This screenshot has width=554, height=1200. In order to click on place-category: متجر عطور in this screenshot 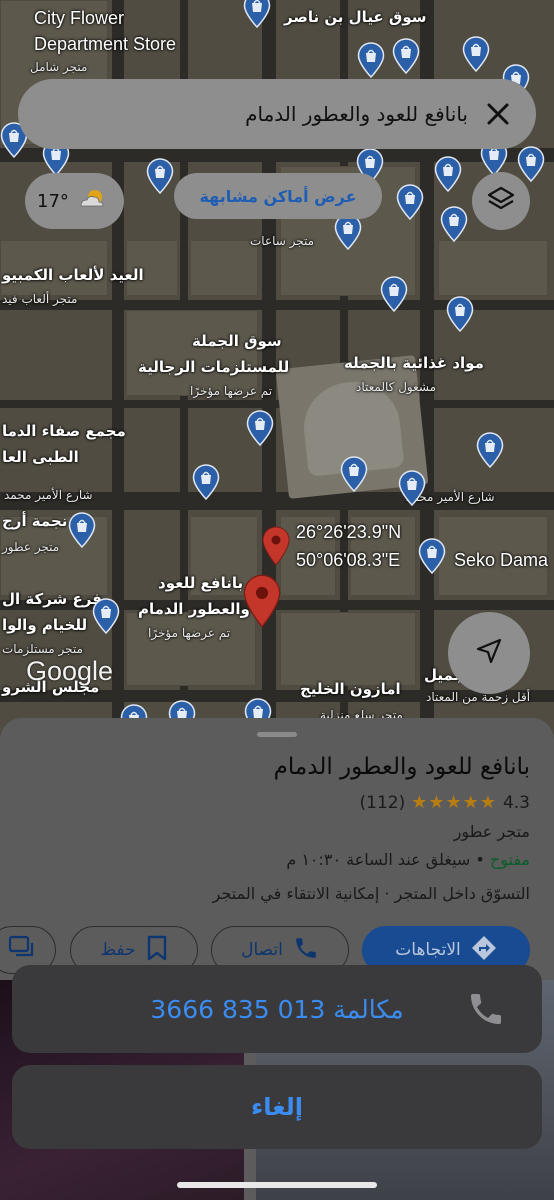, I will do `click(491, 831)`.